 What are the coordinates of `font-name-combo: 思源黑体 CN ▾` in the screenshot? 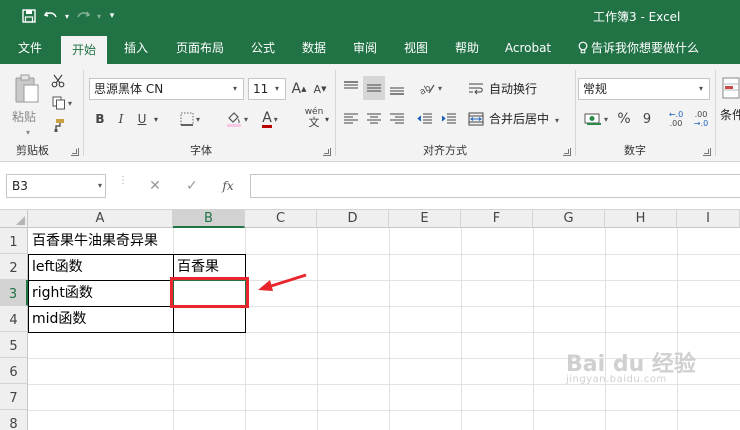 It's located at (166, 89).